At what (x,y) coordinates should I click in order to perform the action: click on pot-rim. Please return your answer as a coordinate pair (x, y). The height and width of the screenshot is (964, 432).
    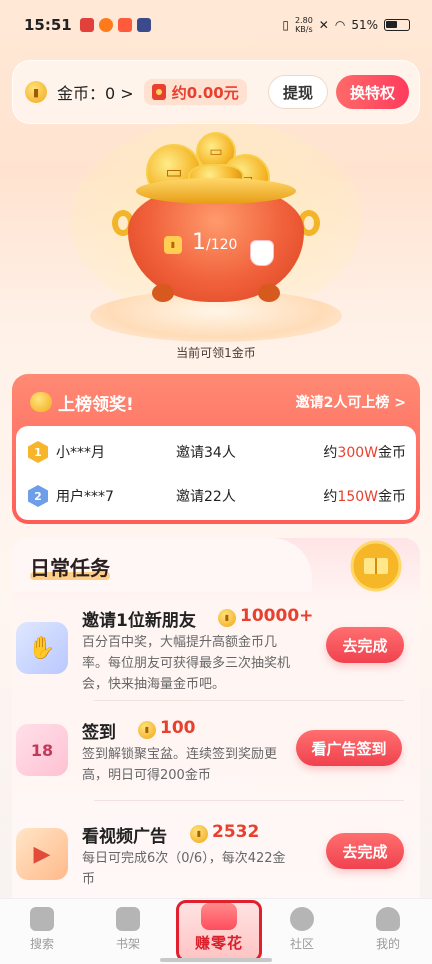
    Looking at the image, I should click on (216, 191).